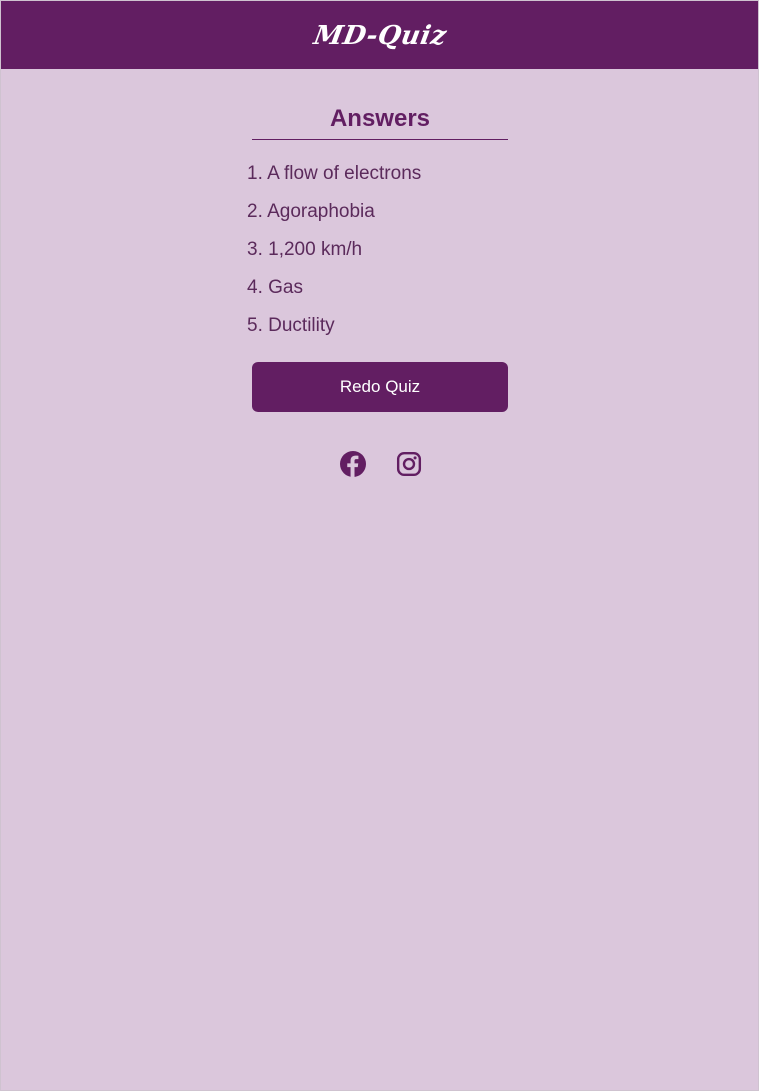 This screenshot has width=759, height=1091. What do you see at coordinates (380, 118) in the screenshot?
I see `page-title: Answers` at bounding box center [380, 118].